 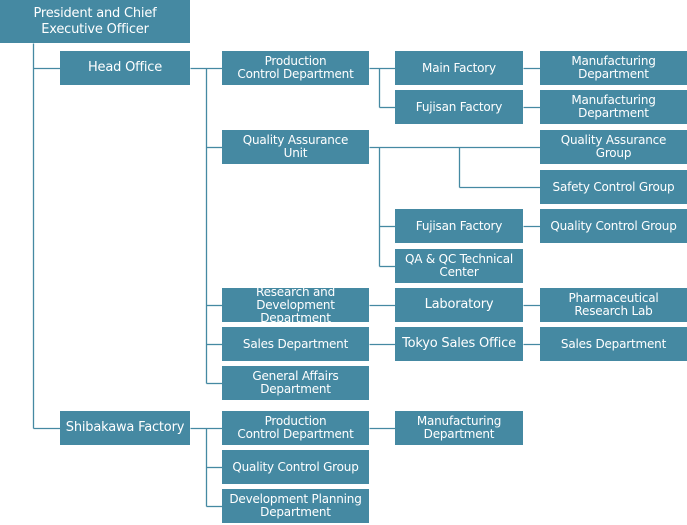 I want to click on org-node-label: QA & QC Technical Center, so click(x=459, y=265).